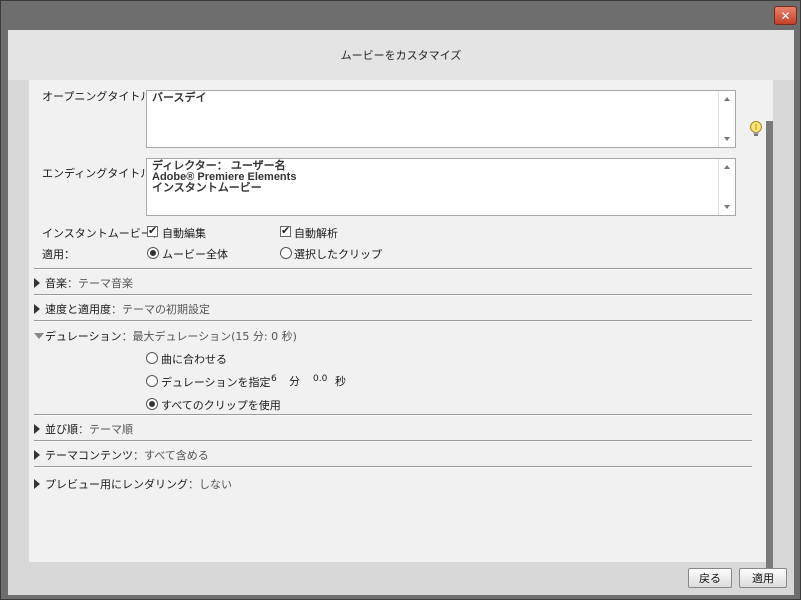 The width and height of the screenshot is (801, 600). Describe the element at coordinates (89, 455) in the screenshot. I see `contents-label: テーマコンテンツ` at that location.